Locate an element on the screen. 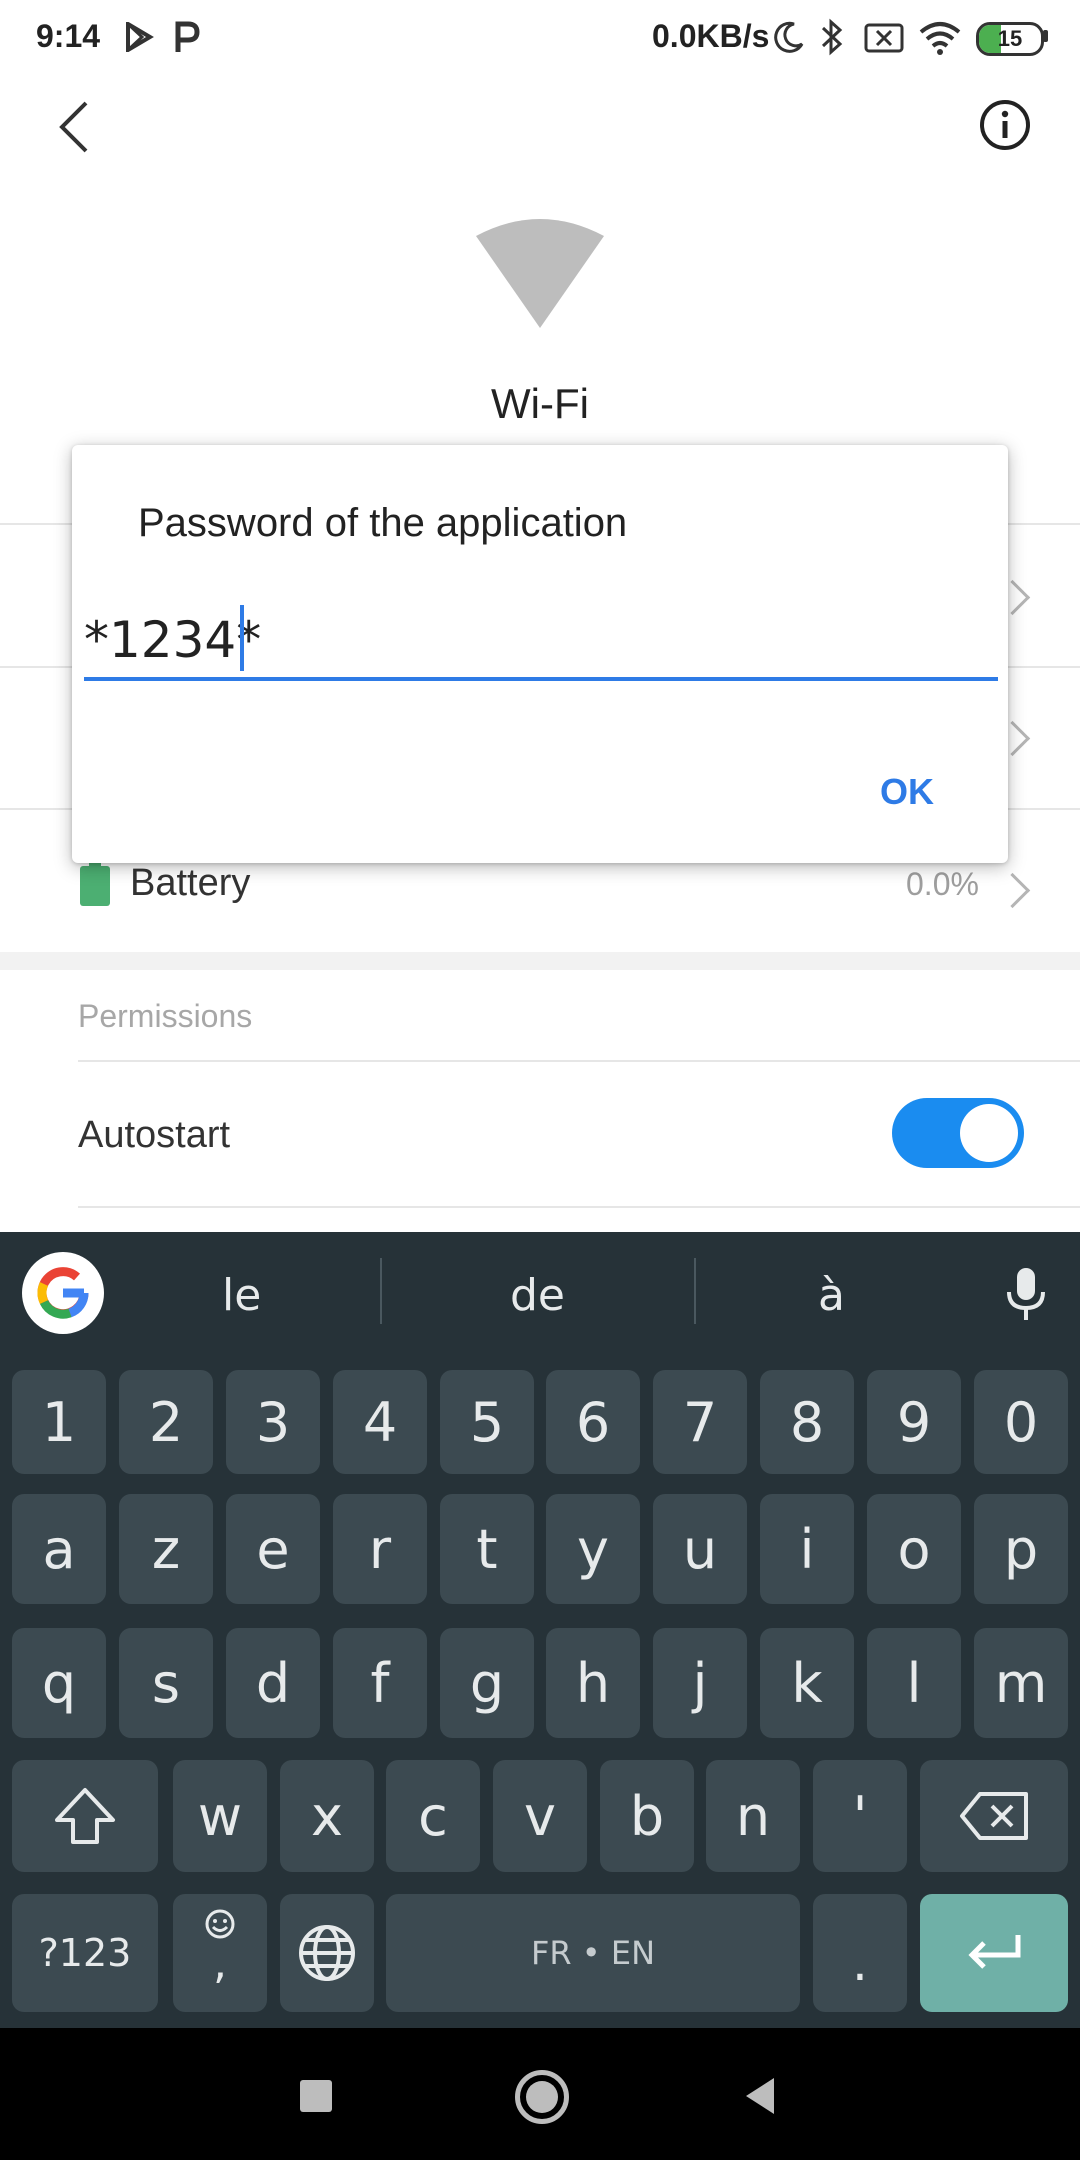 This screenshot has height=2160, width=1080. back-button is located at coordinates (74, 127).